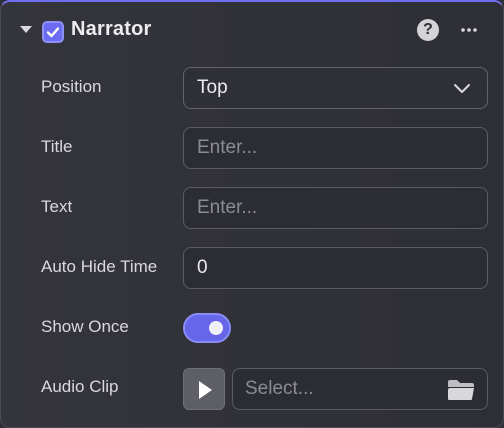 The image size is (504, 428). Describe the element at coordinates (469, 30) in the screenshot. I see `more-options-icon` at that location.